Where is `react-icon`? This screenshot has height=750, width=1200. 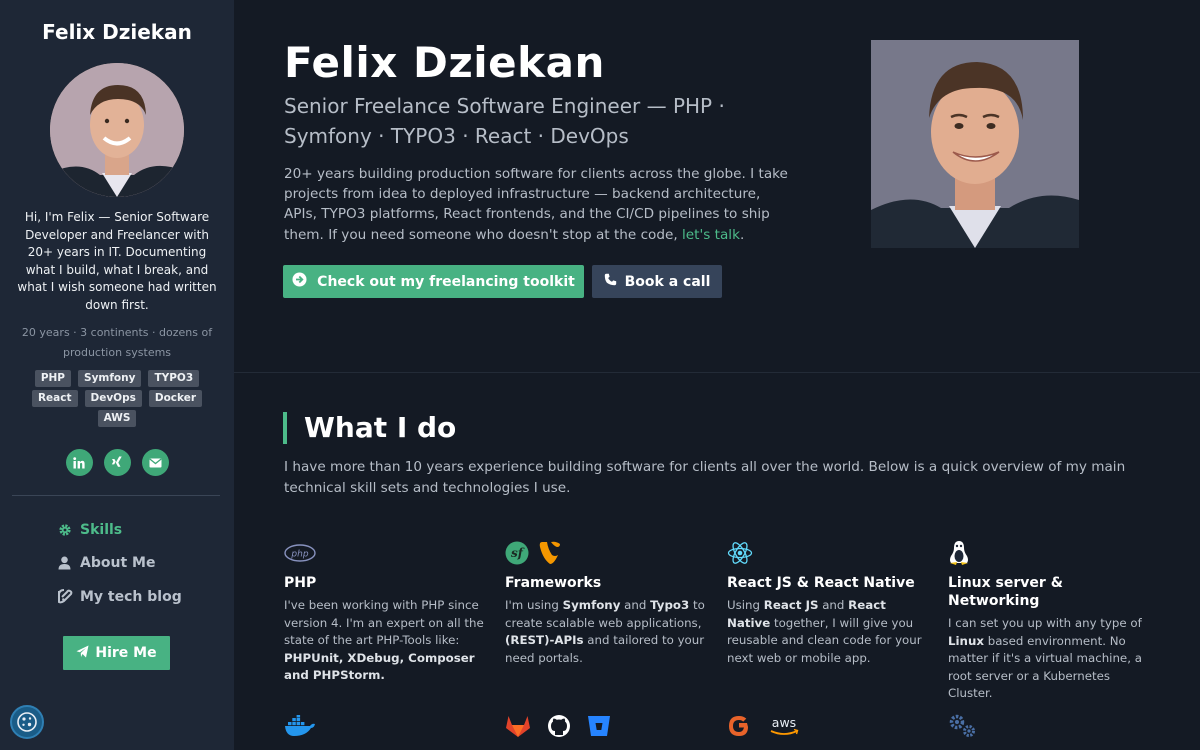 react-icon is located at coordinates (740, 555).